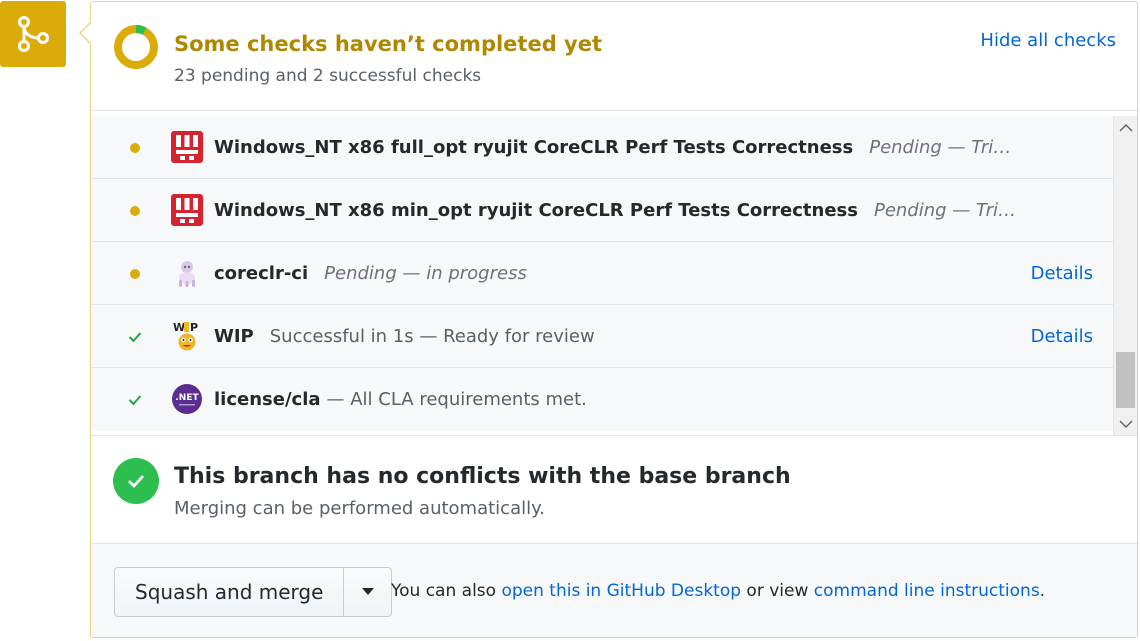  I want to click on note-suffix: ., so click(1042, 591).